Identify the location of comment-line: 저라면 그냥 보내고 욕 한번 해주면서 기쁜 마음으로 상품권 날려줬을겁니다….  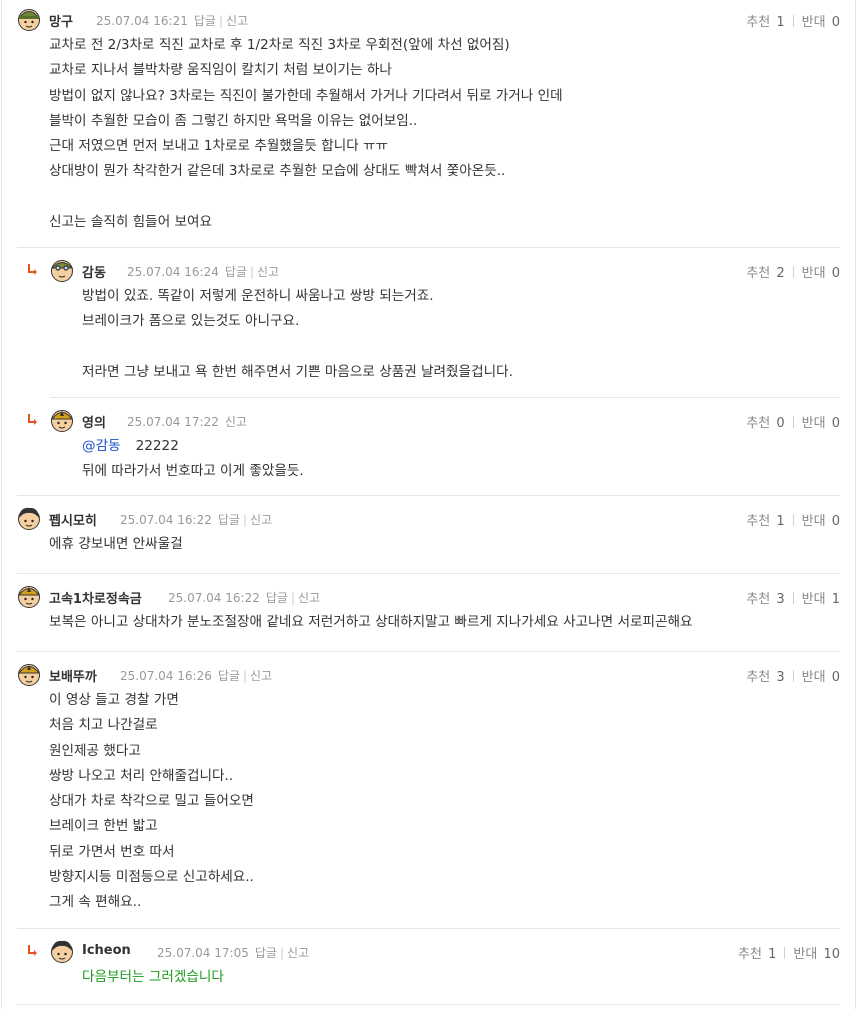
(297, 371).